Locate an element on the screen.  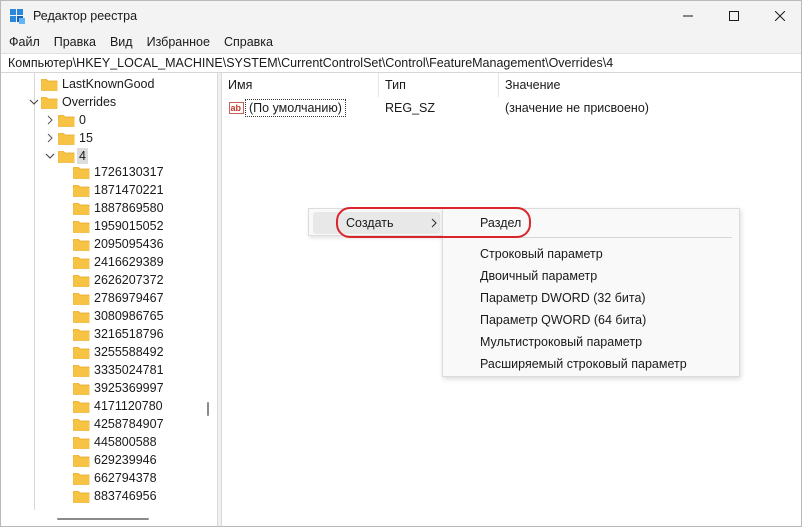
submenu-item-dword: Параметр DWORD (32 бита) is located at coordinates (591, 298).